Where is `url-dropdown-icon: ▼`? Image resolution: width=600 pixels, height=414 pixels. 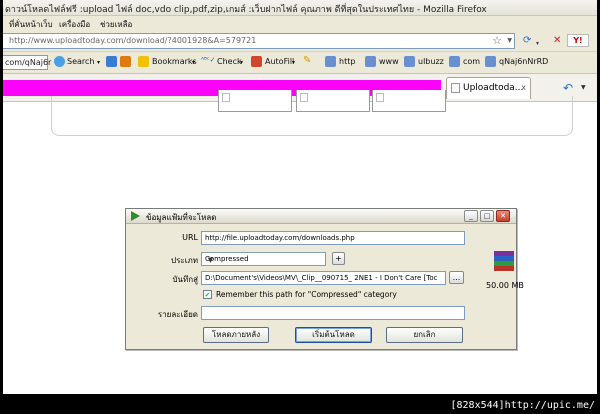 url-dropdown-icon: ▼ is located at coordinates (509, 40).